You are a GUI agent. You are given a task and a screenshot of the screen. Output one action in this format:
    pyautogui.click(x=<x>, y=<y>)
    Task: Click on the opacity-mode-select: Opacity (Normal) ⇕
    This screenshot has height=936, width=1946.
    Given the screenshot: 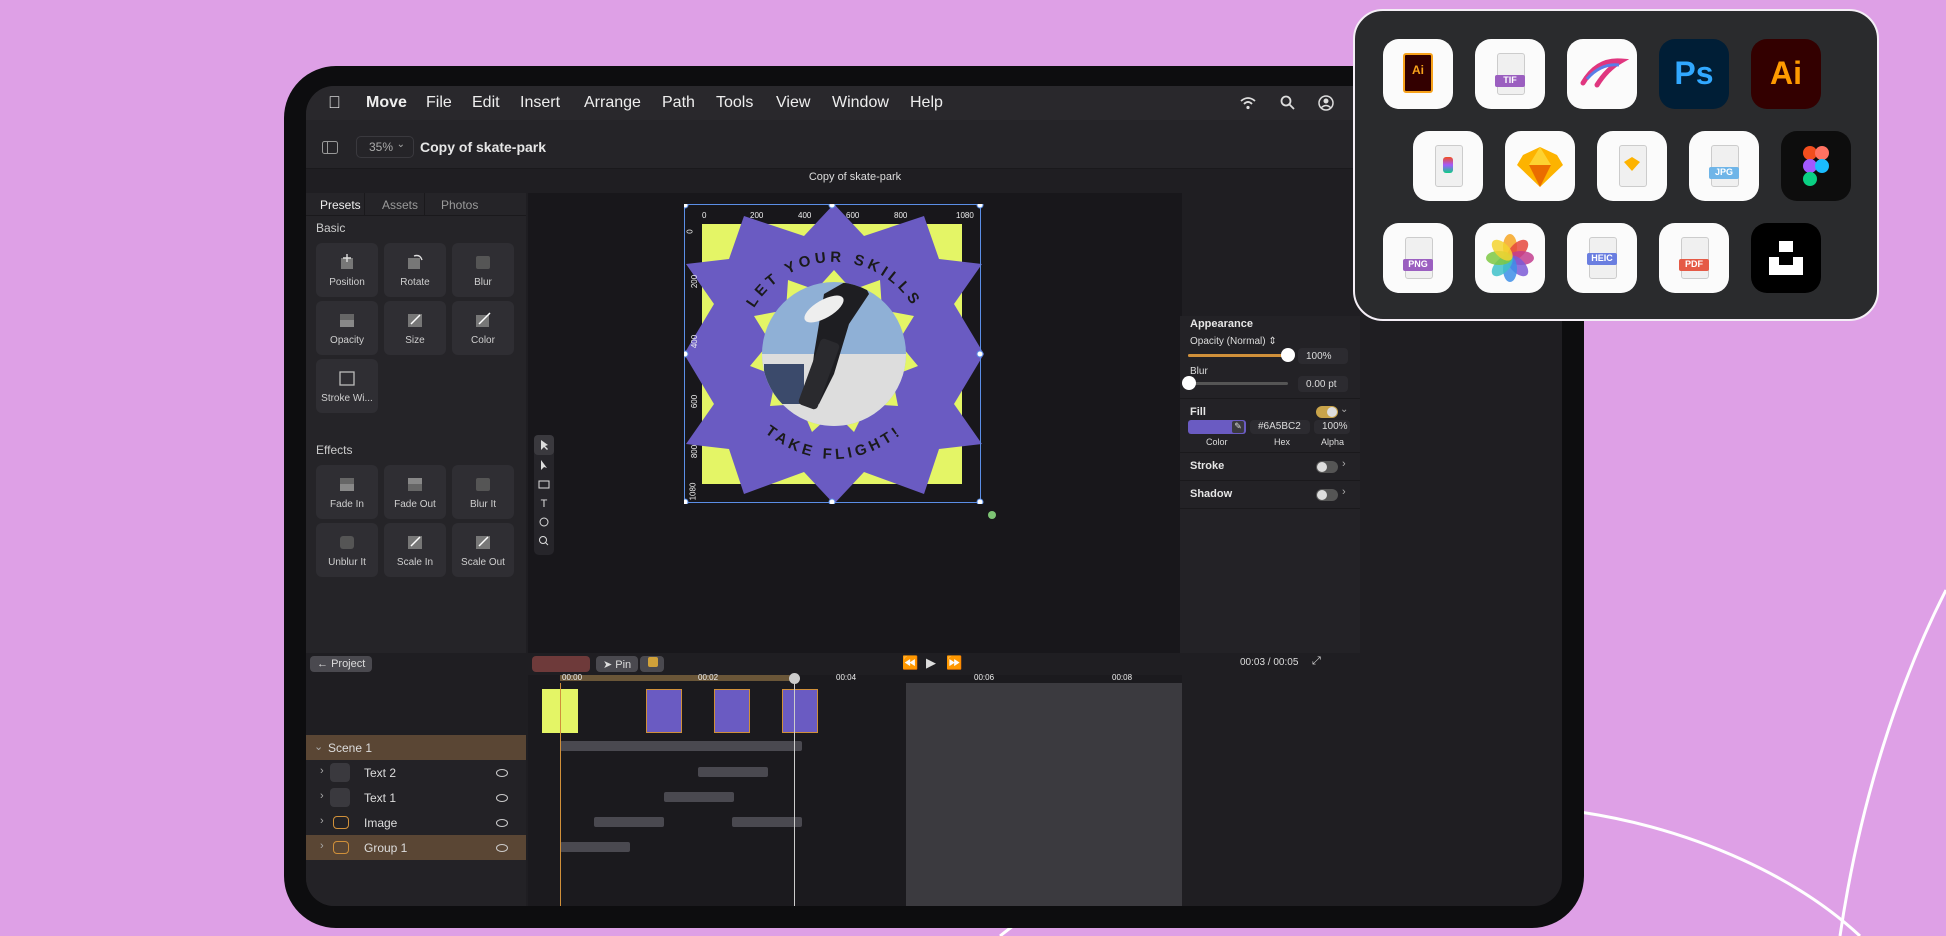 What is the action you would take?
    pyautogui.click(x=1233, y=341)
    